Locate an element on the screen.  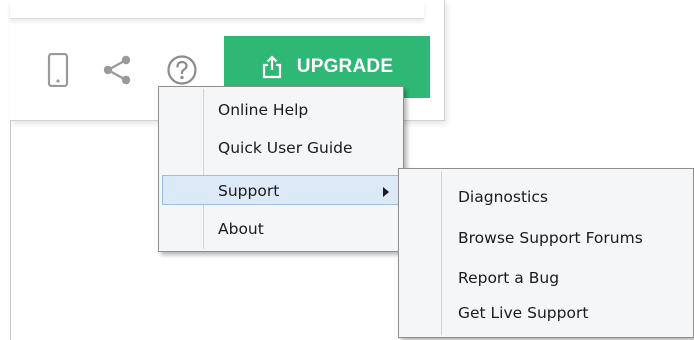
menu-item-label: Online Help is located at coordinates (263, 110).